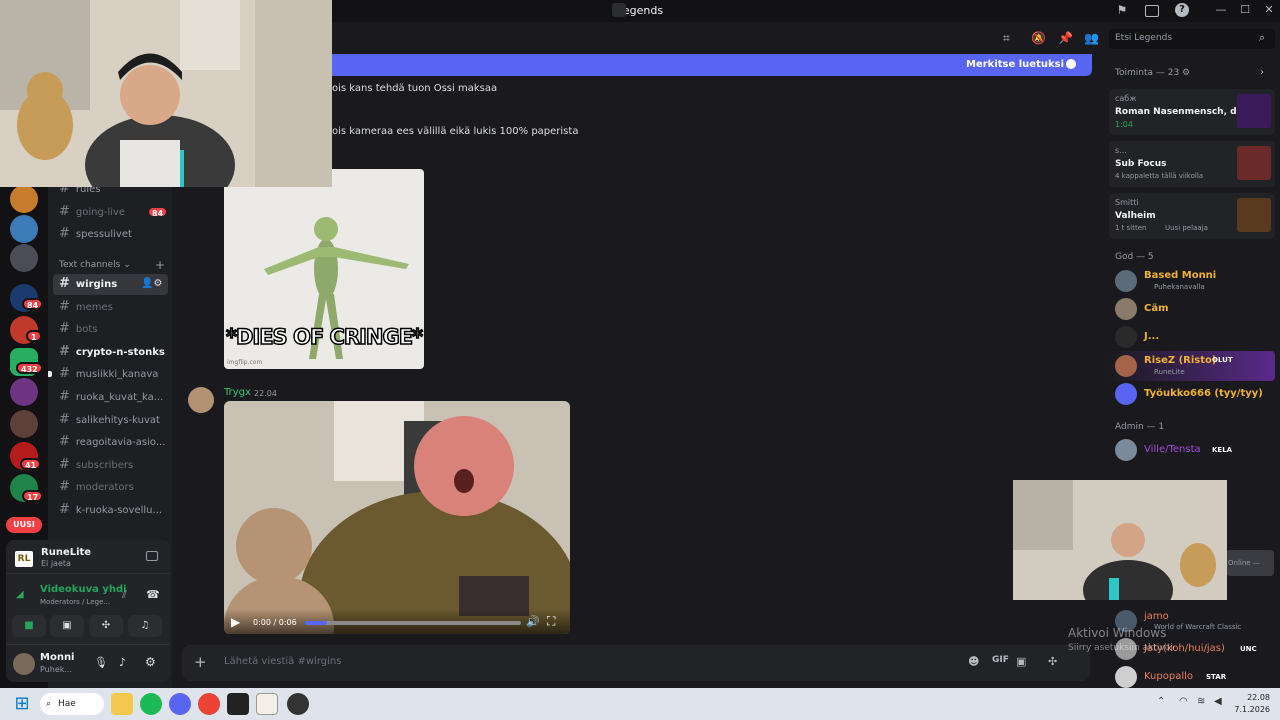 The image size is (1280, 720). Describe the element at coordinates (282, 661) in the screenshot. I see `message-input: Lähetä viestiä #wirgins` at that location.